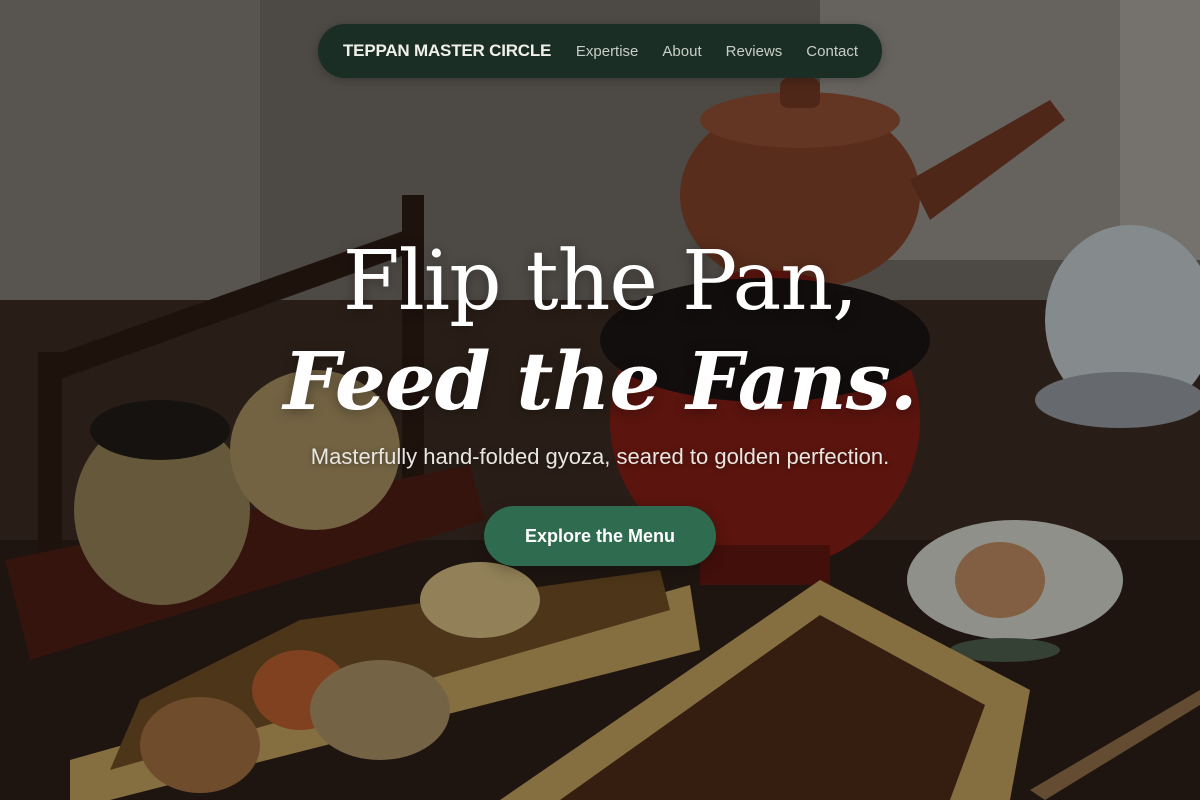  What do you see at coordinates (600, 536) in the screenshot?
I see `explore-menu-button: Explore the Menu` at bounding box center [600, 536].